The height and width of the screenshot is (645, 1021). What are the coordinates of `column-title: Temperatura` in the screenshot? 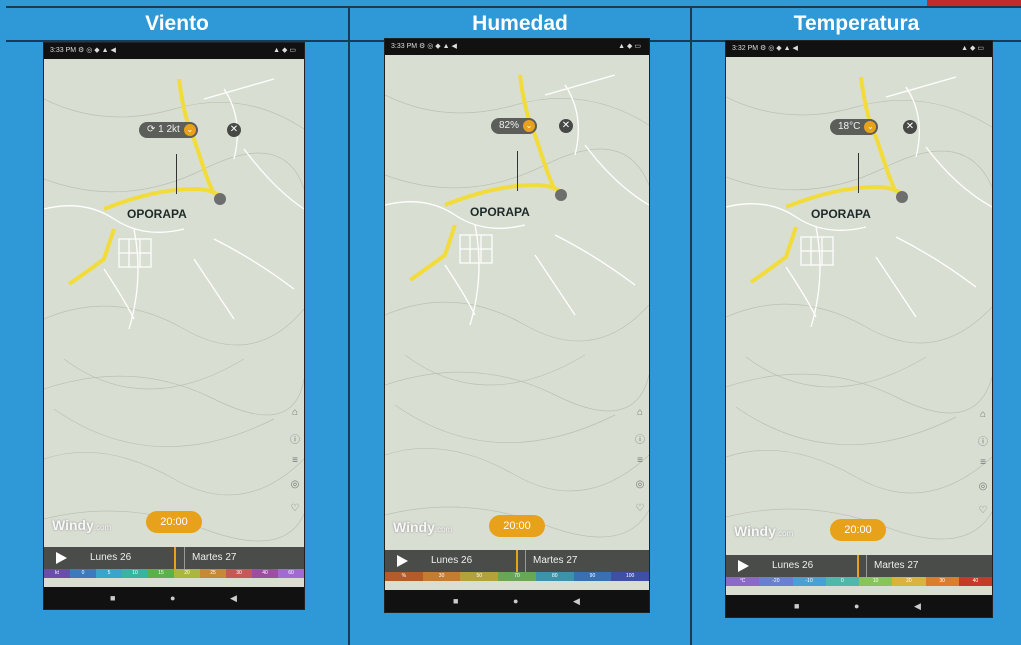 It's located at (856, 24).